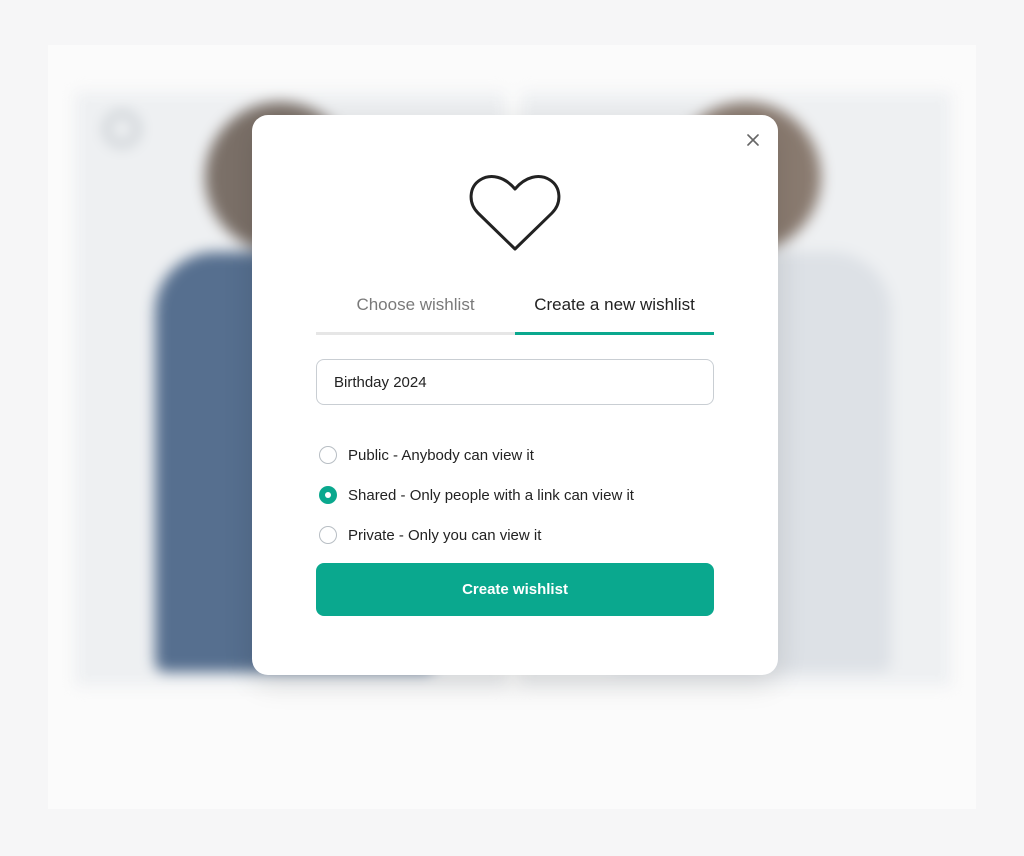 The width and height of the screenshot is (1024, 856). What do you see at coordinates (515, 589) in the screenshot?
I see `create-wishlist-button: Create wishlist` at bounding box center [515, 589].